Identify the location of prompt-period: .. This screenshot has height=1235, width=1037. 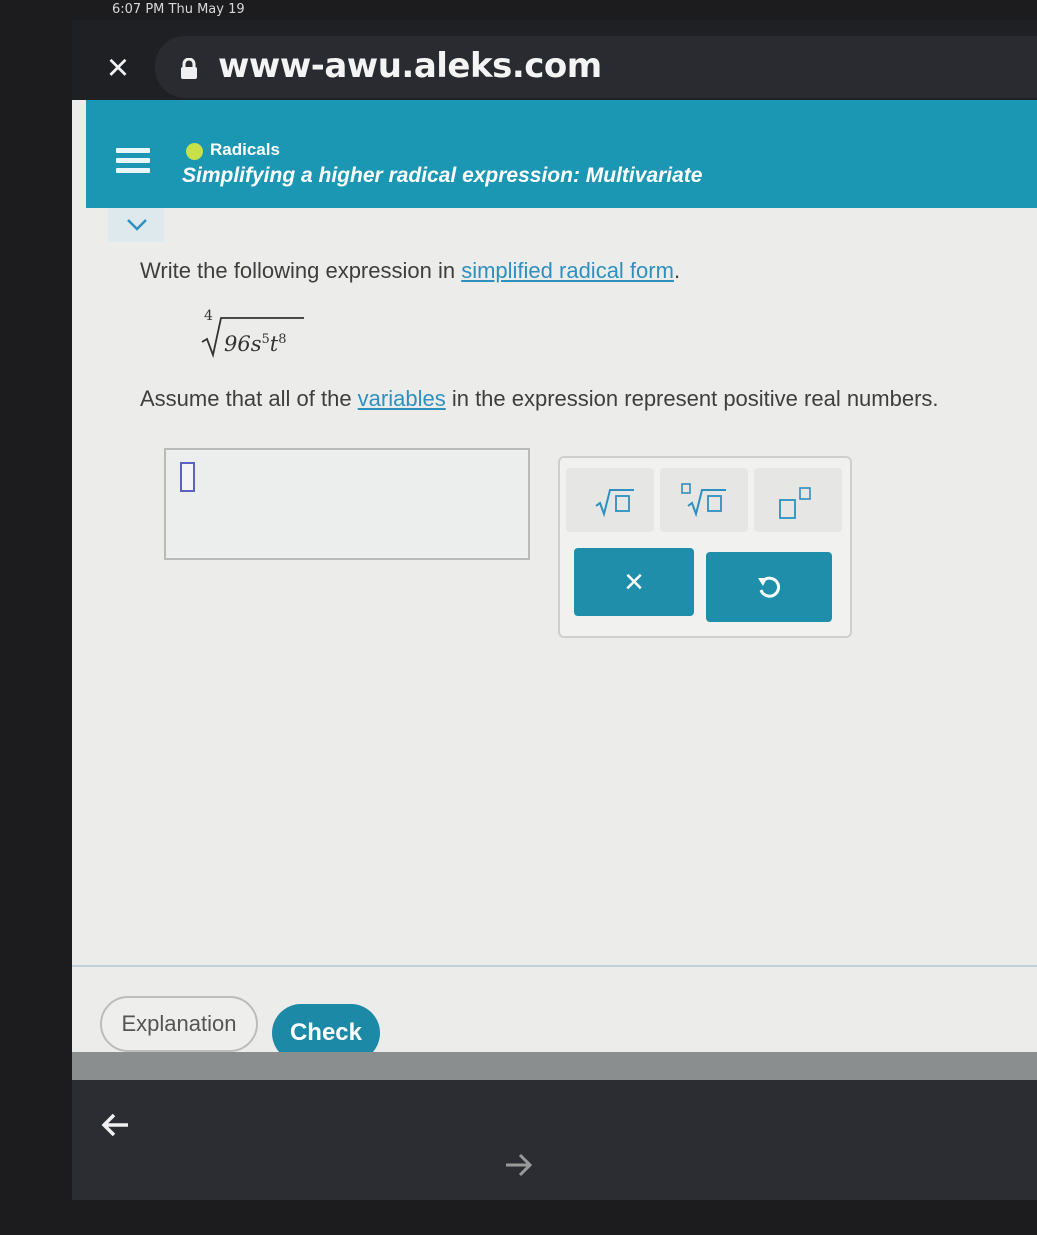
(677, 270).